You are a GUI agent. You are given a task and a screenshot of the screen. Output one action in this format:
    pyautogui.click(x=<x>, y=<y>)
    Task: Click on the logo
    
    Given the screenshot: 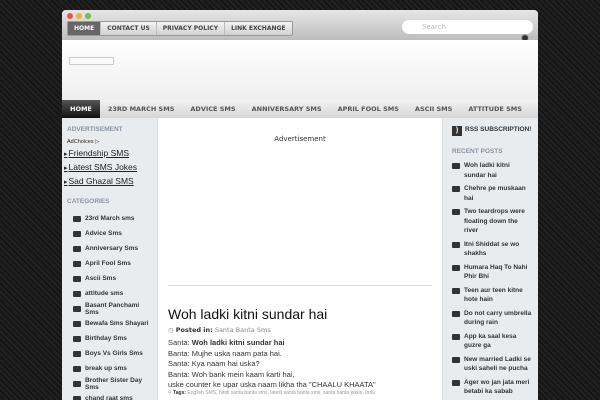 What is the action you would take?
    pyautogui.click(x=91, y=61)
    